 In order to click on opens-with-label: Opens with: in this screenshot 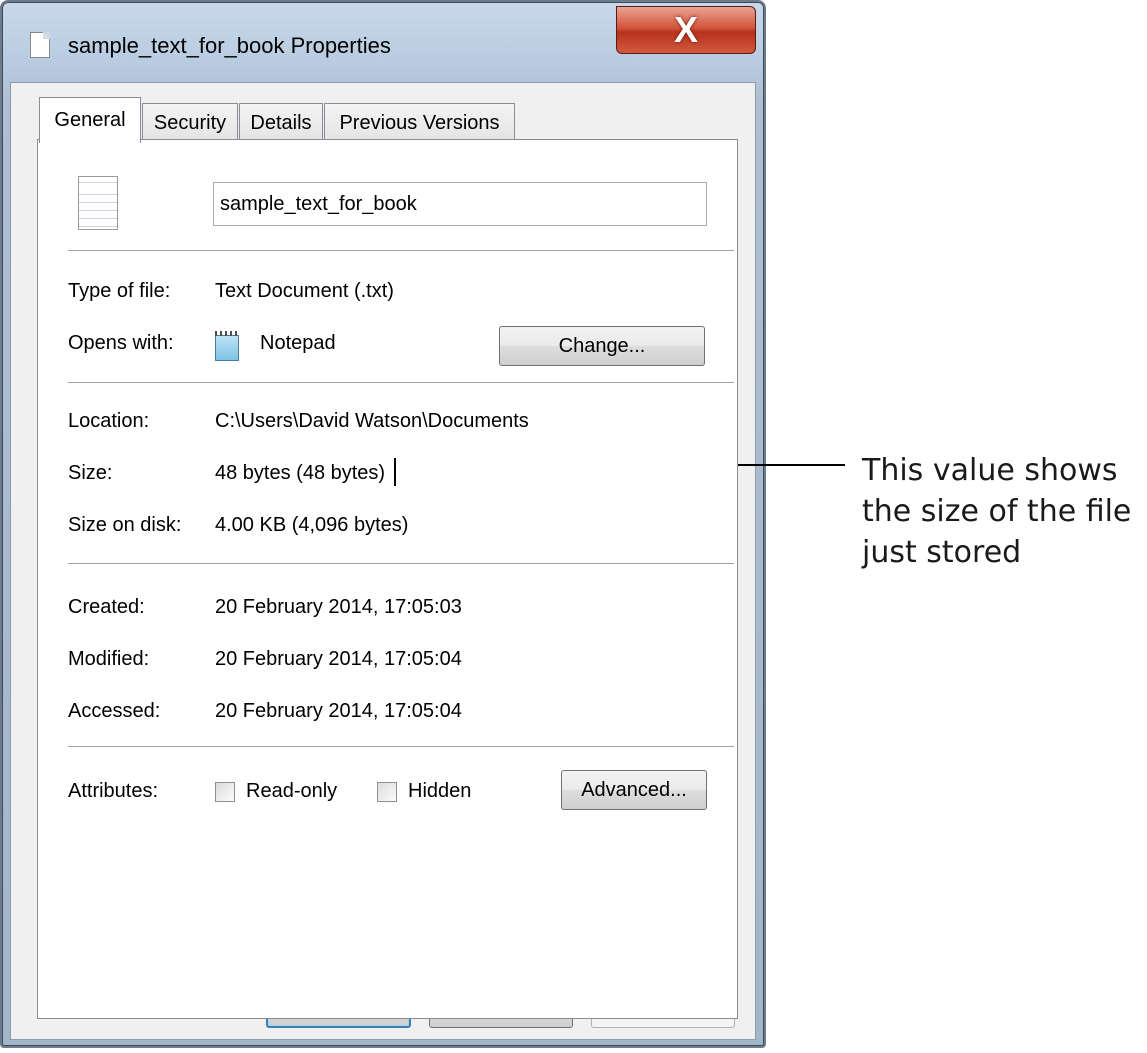, I will do `click(121, 343)`.